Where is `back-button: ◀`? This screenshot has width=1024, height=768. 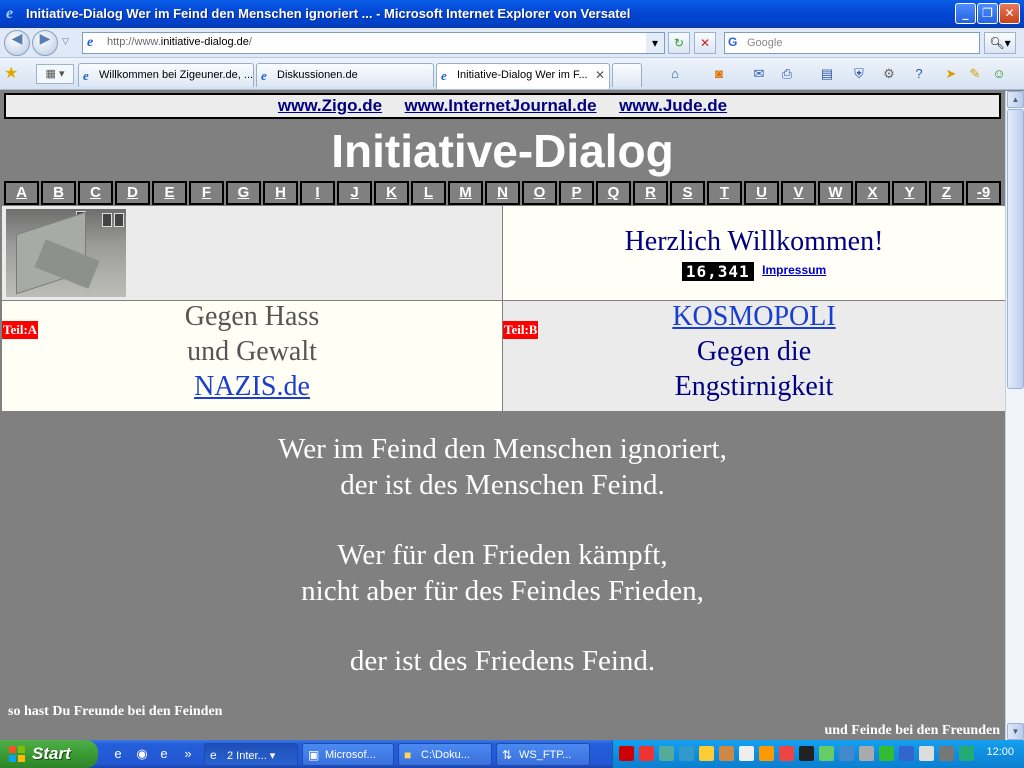 back-button: ◀ is located at coordinates (17, 43).